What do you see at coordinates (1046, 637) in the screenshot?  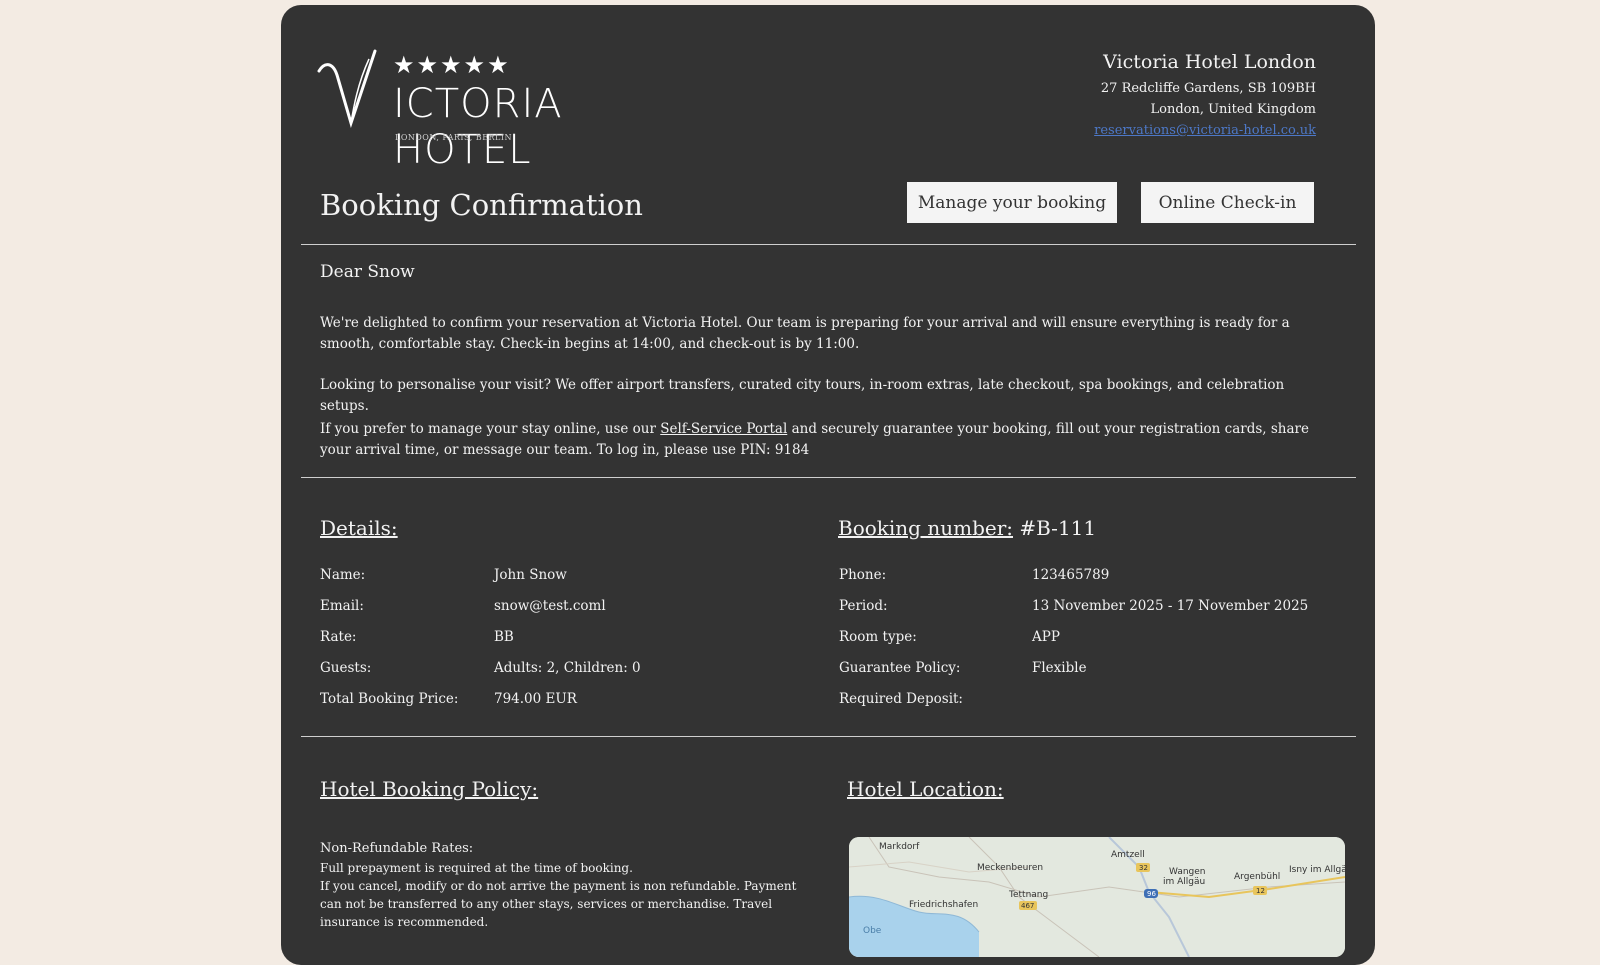 I see `booking-value: APP` at bounding box center [1046, 637].